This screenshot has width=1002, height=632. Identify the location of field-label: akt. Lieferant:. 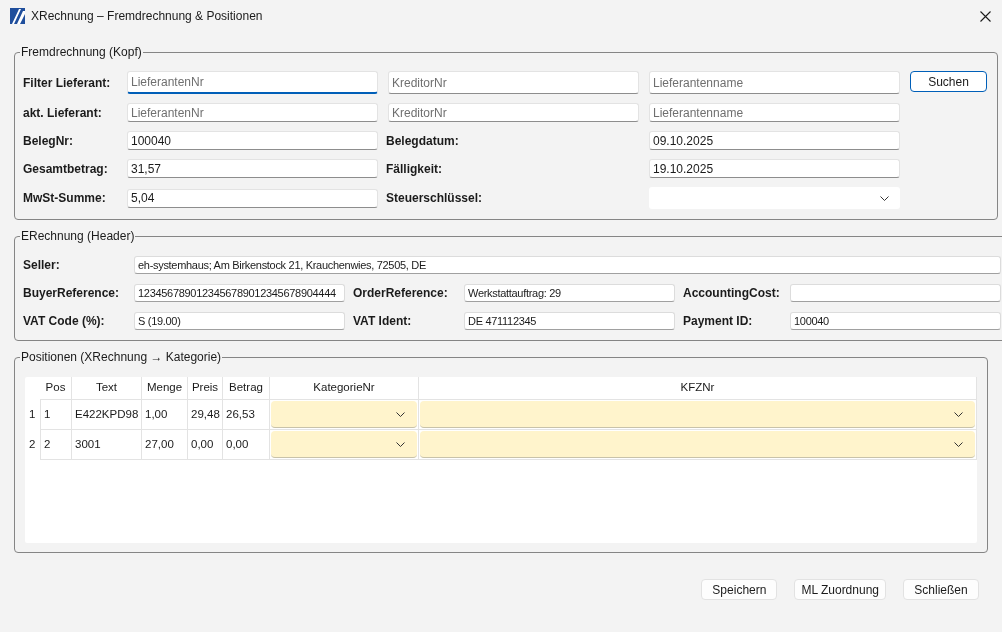
(63, 113).